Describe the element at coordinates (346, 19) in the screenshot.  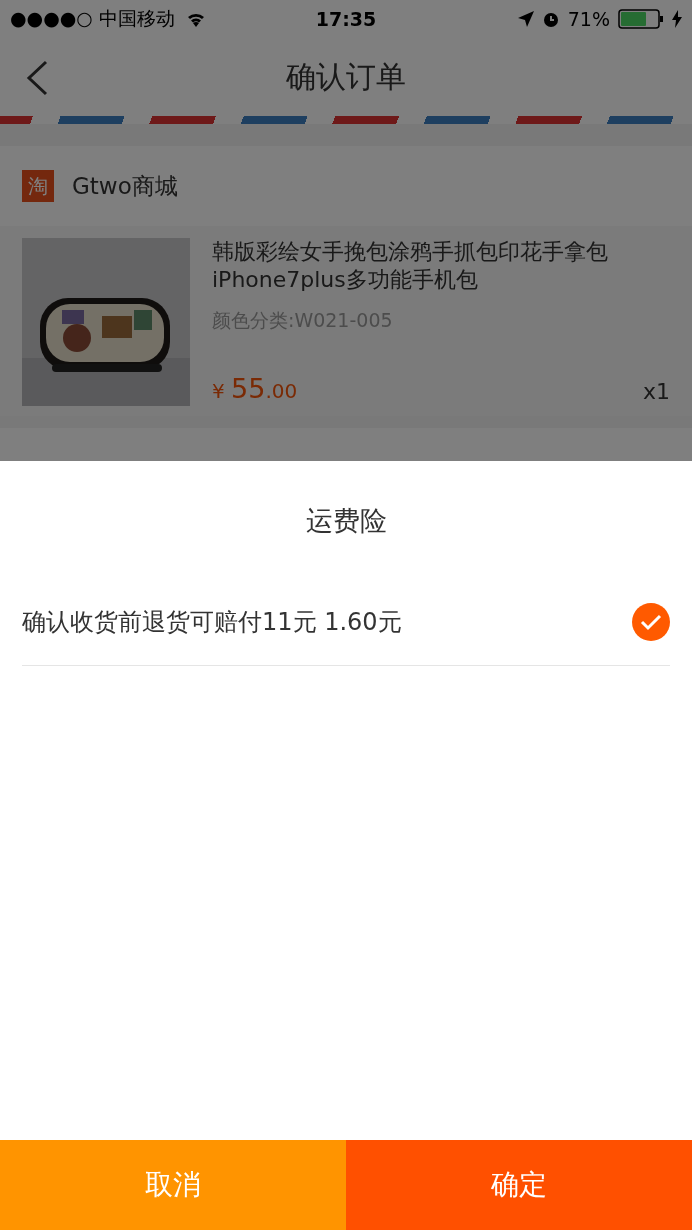
I see `clock-text: 17:35` at that location.